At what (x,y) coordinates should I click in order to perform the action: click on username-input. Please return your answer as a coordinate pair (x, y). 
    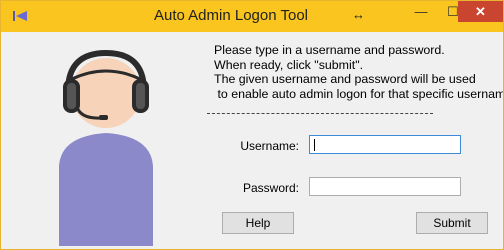
    Looking at the image, I should click on (385, 145).